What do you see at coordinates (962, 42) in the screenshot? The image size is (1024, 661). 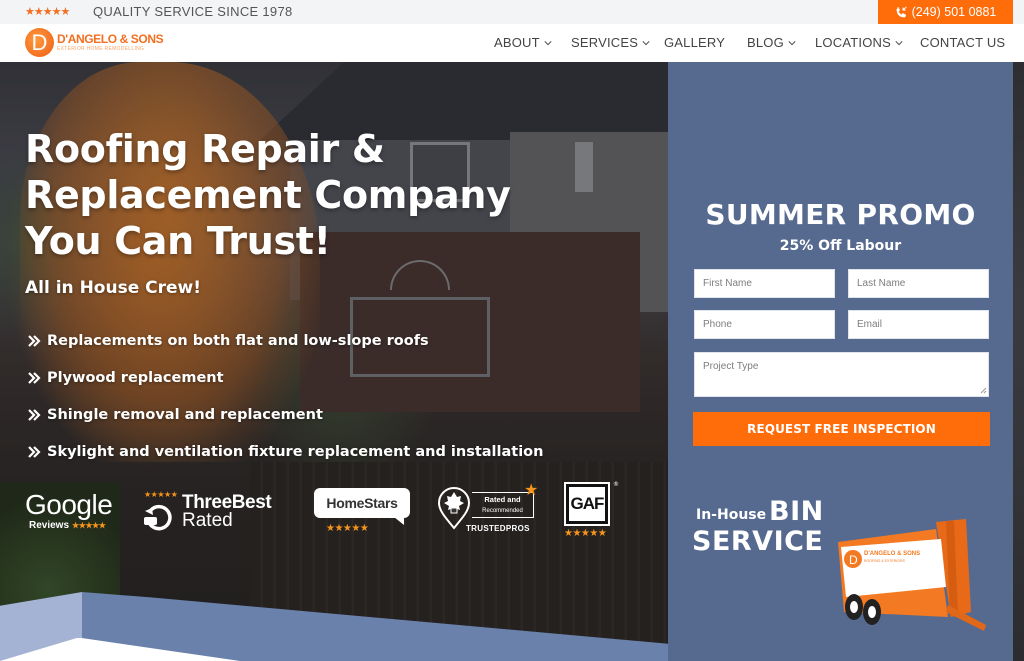 I see `nav-item-contact-us: CONTACT US` at bounding box center [962, 42].